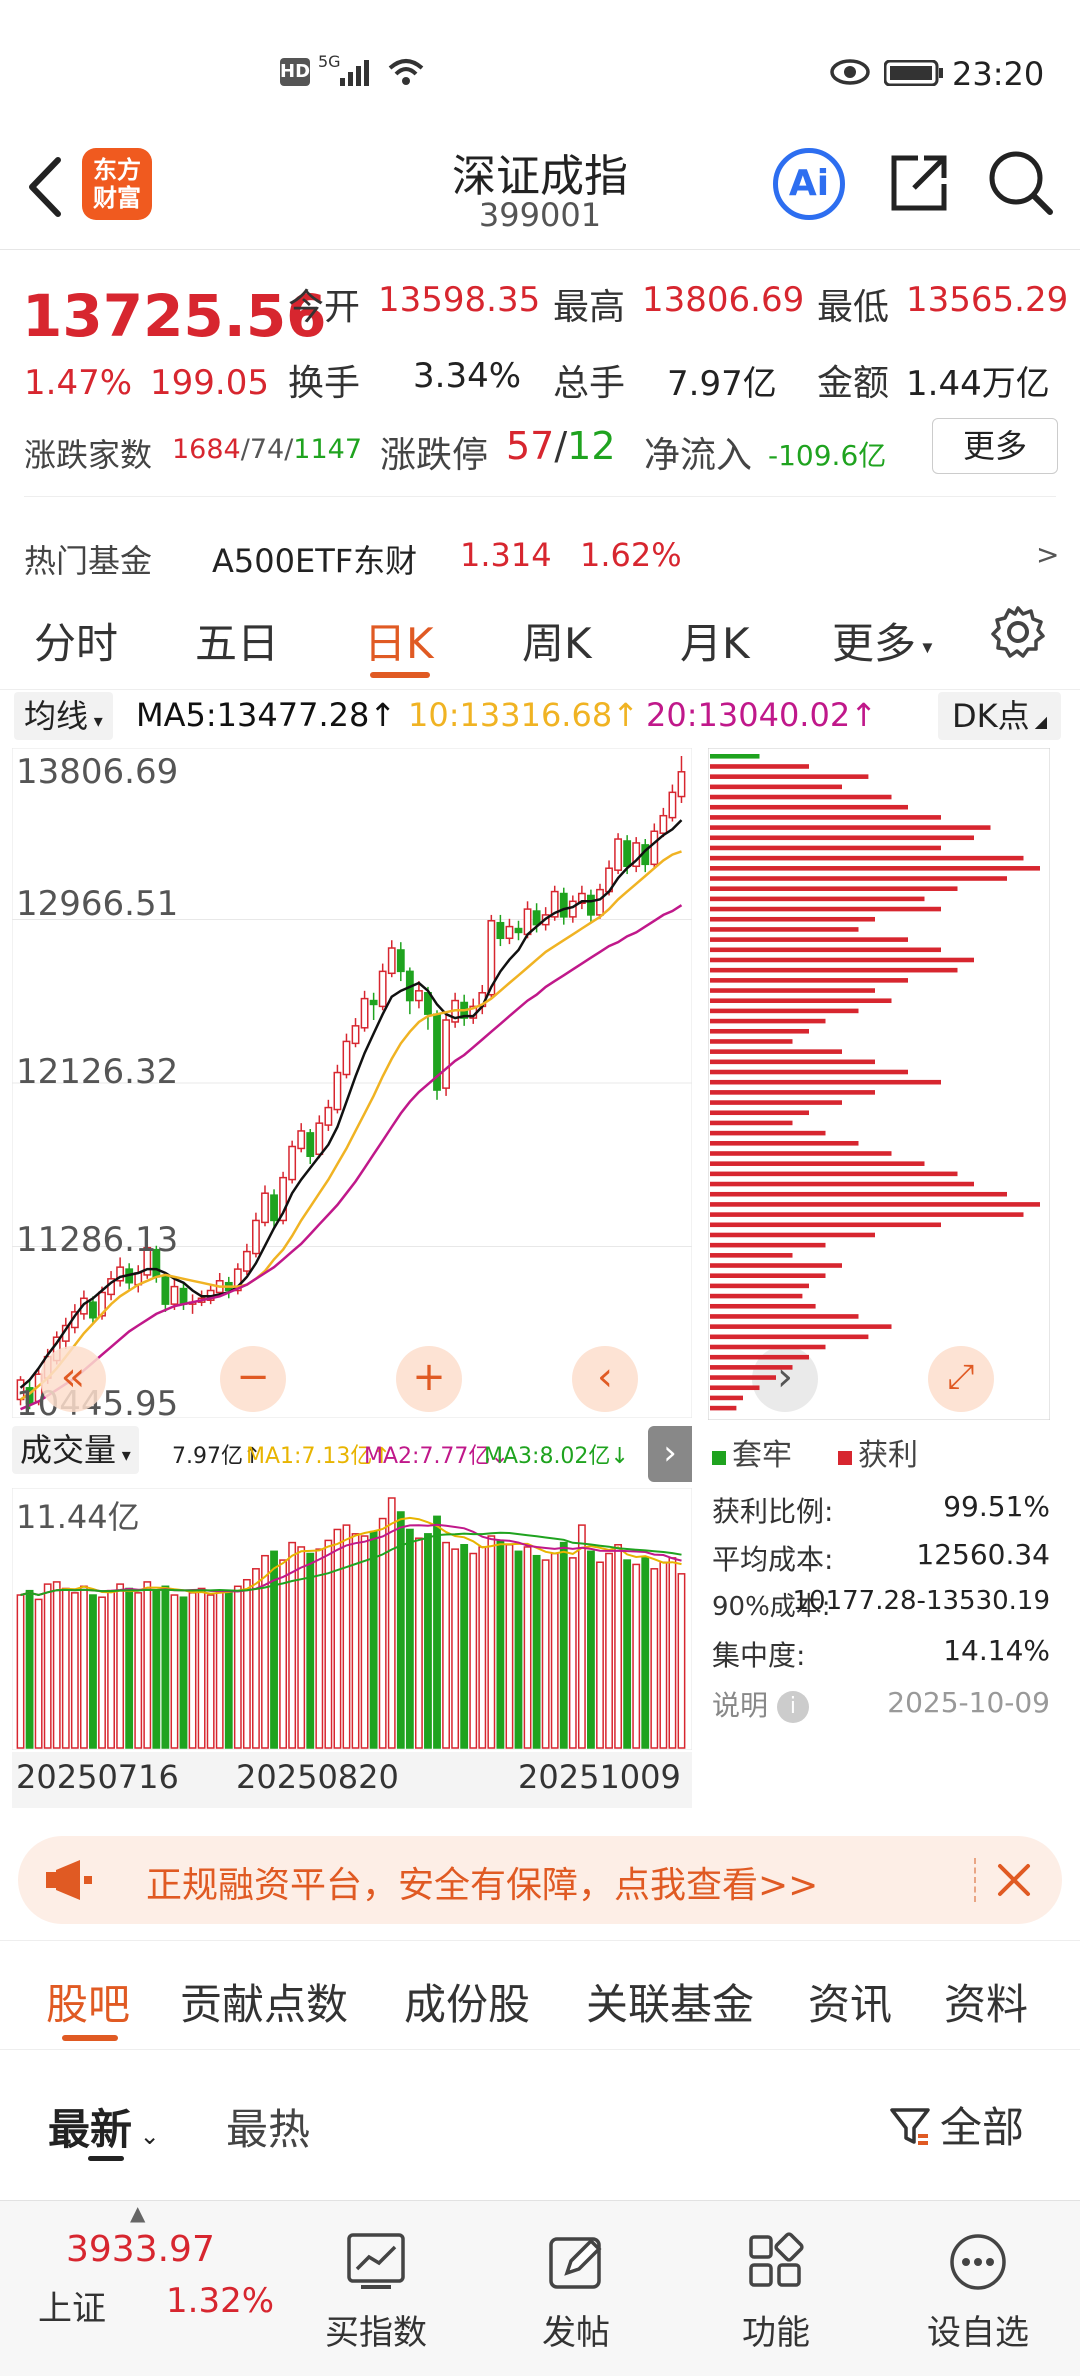 This screenshot has height=2376, width=1080. I want to click on filter-all: 全部, so click(956, 2126).